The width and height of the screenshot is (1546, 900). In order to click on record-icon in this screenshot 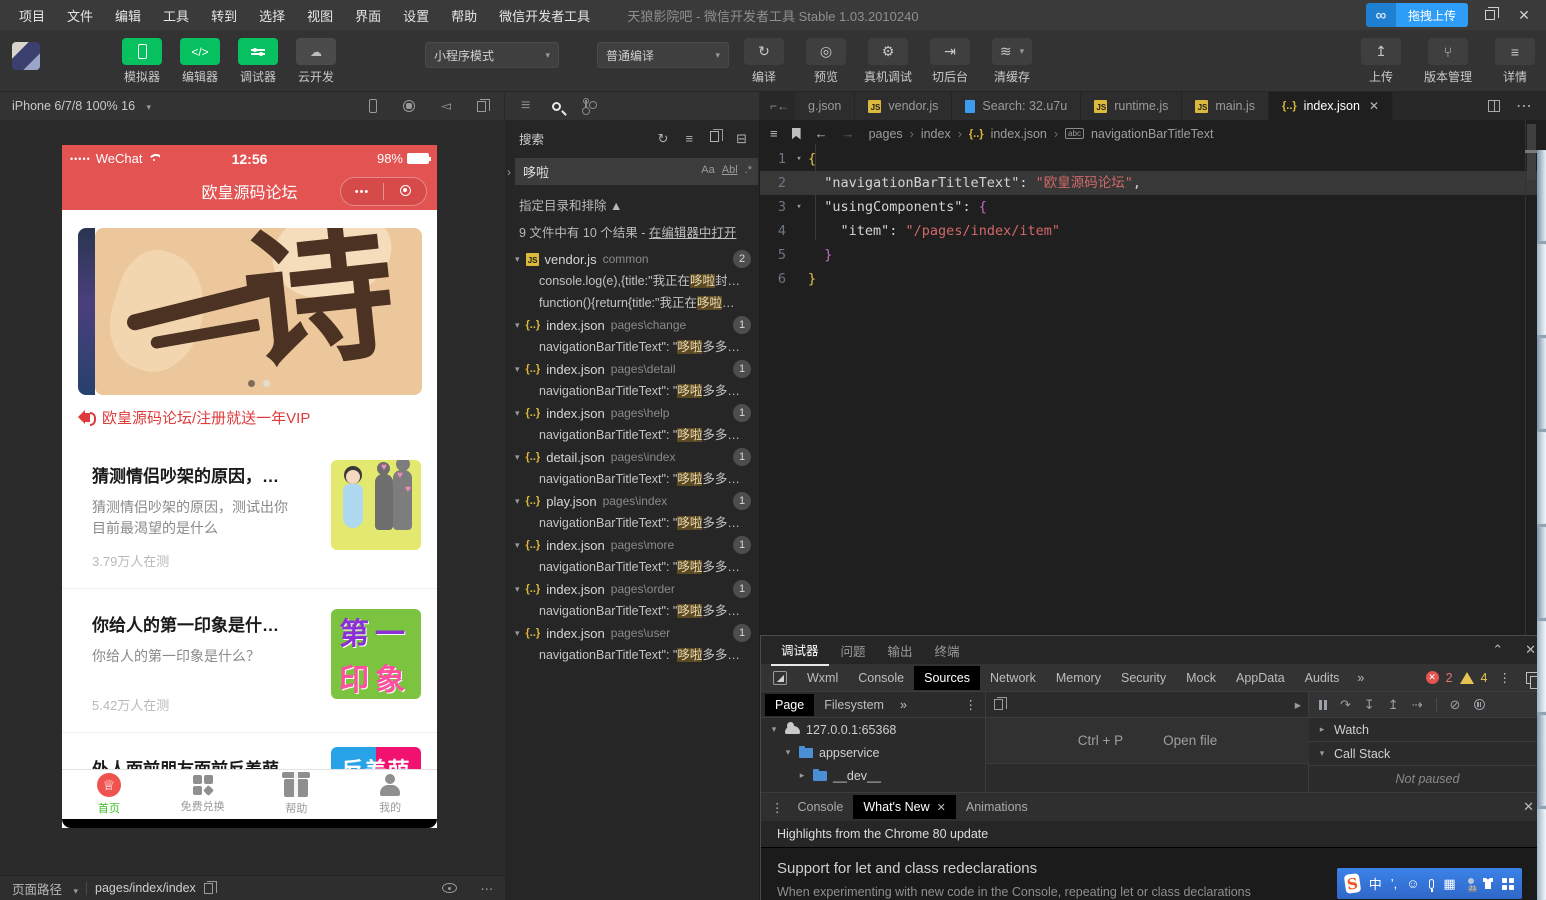, I will do `click(409, 106)`.